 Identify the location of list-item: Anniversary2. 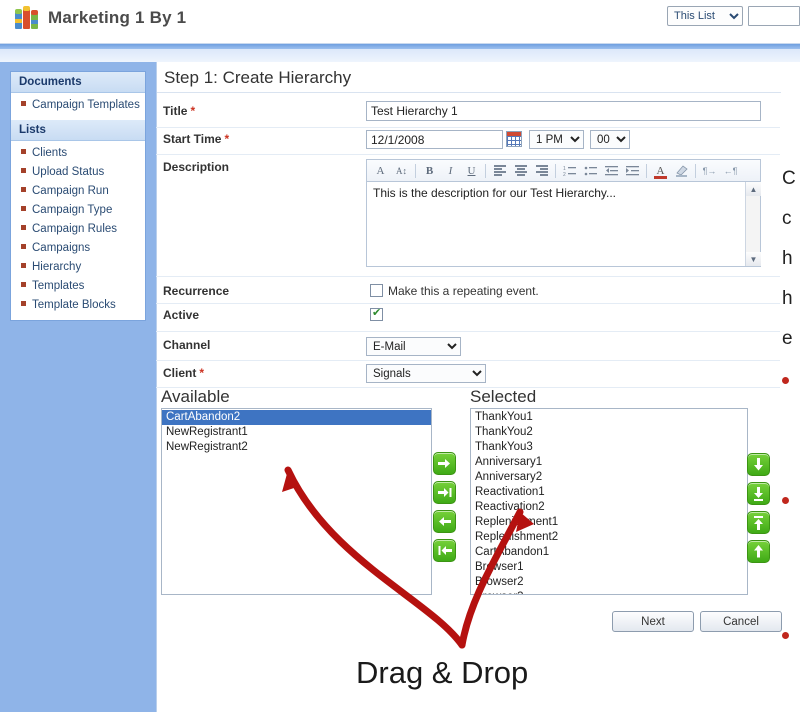
(609, 477).